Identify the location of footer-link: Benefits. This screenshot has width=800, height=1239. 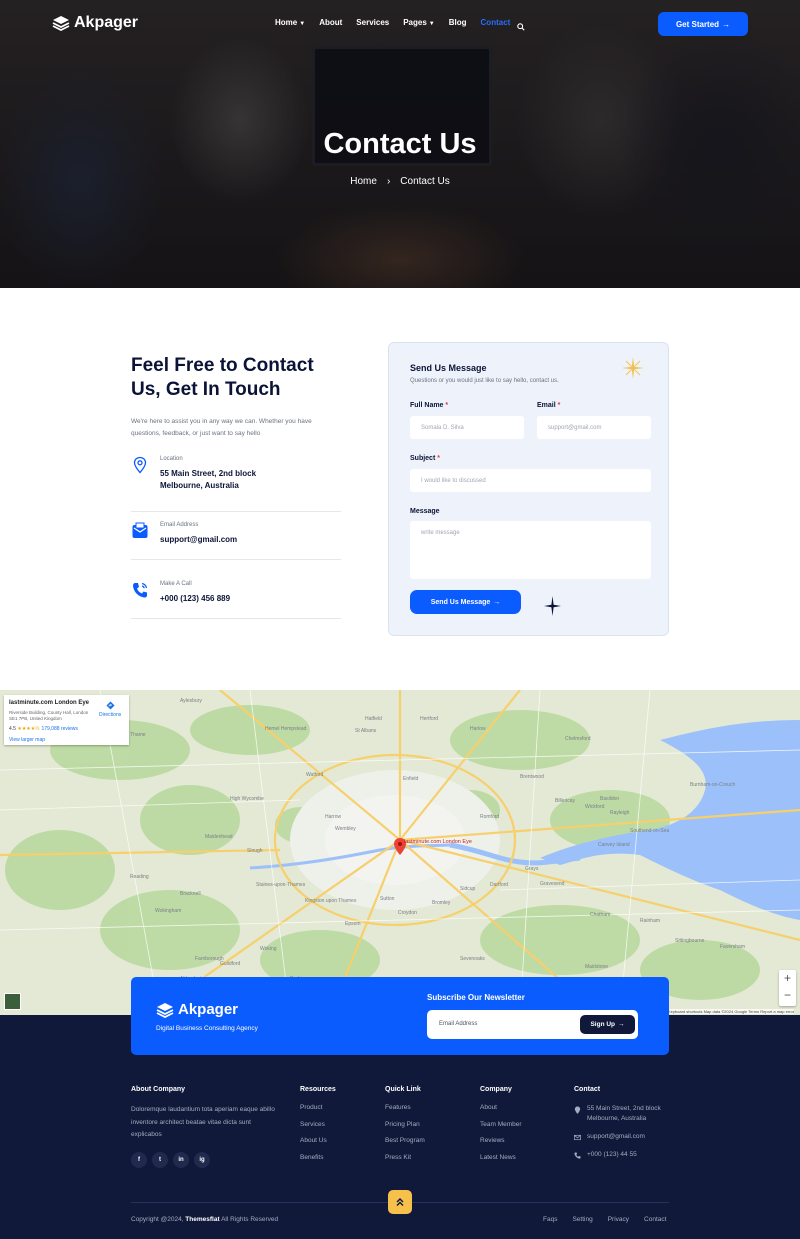
(318, 1162).